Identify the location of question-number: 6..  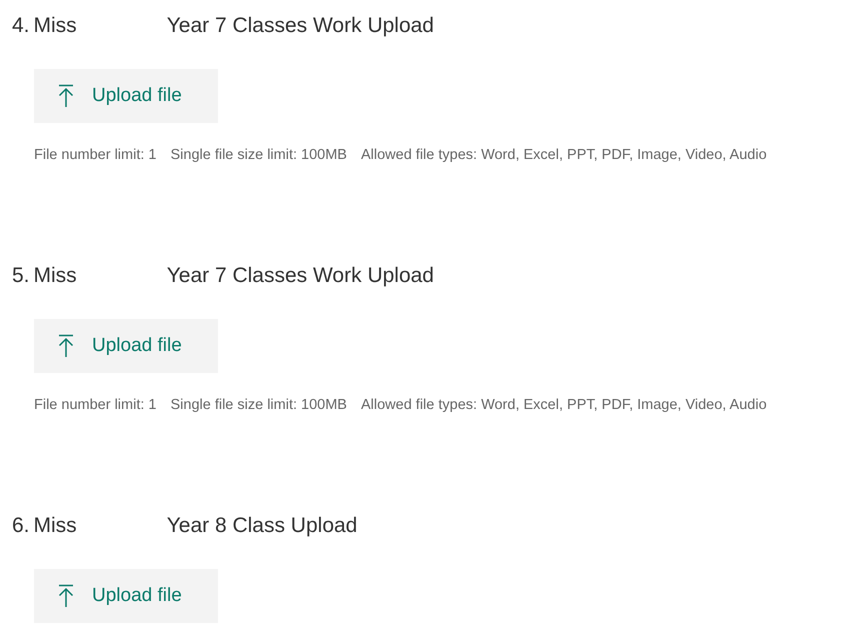
(21, 526).